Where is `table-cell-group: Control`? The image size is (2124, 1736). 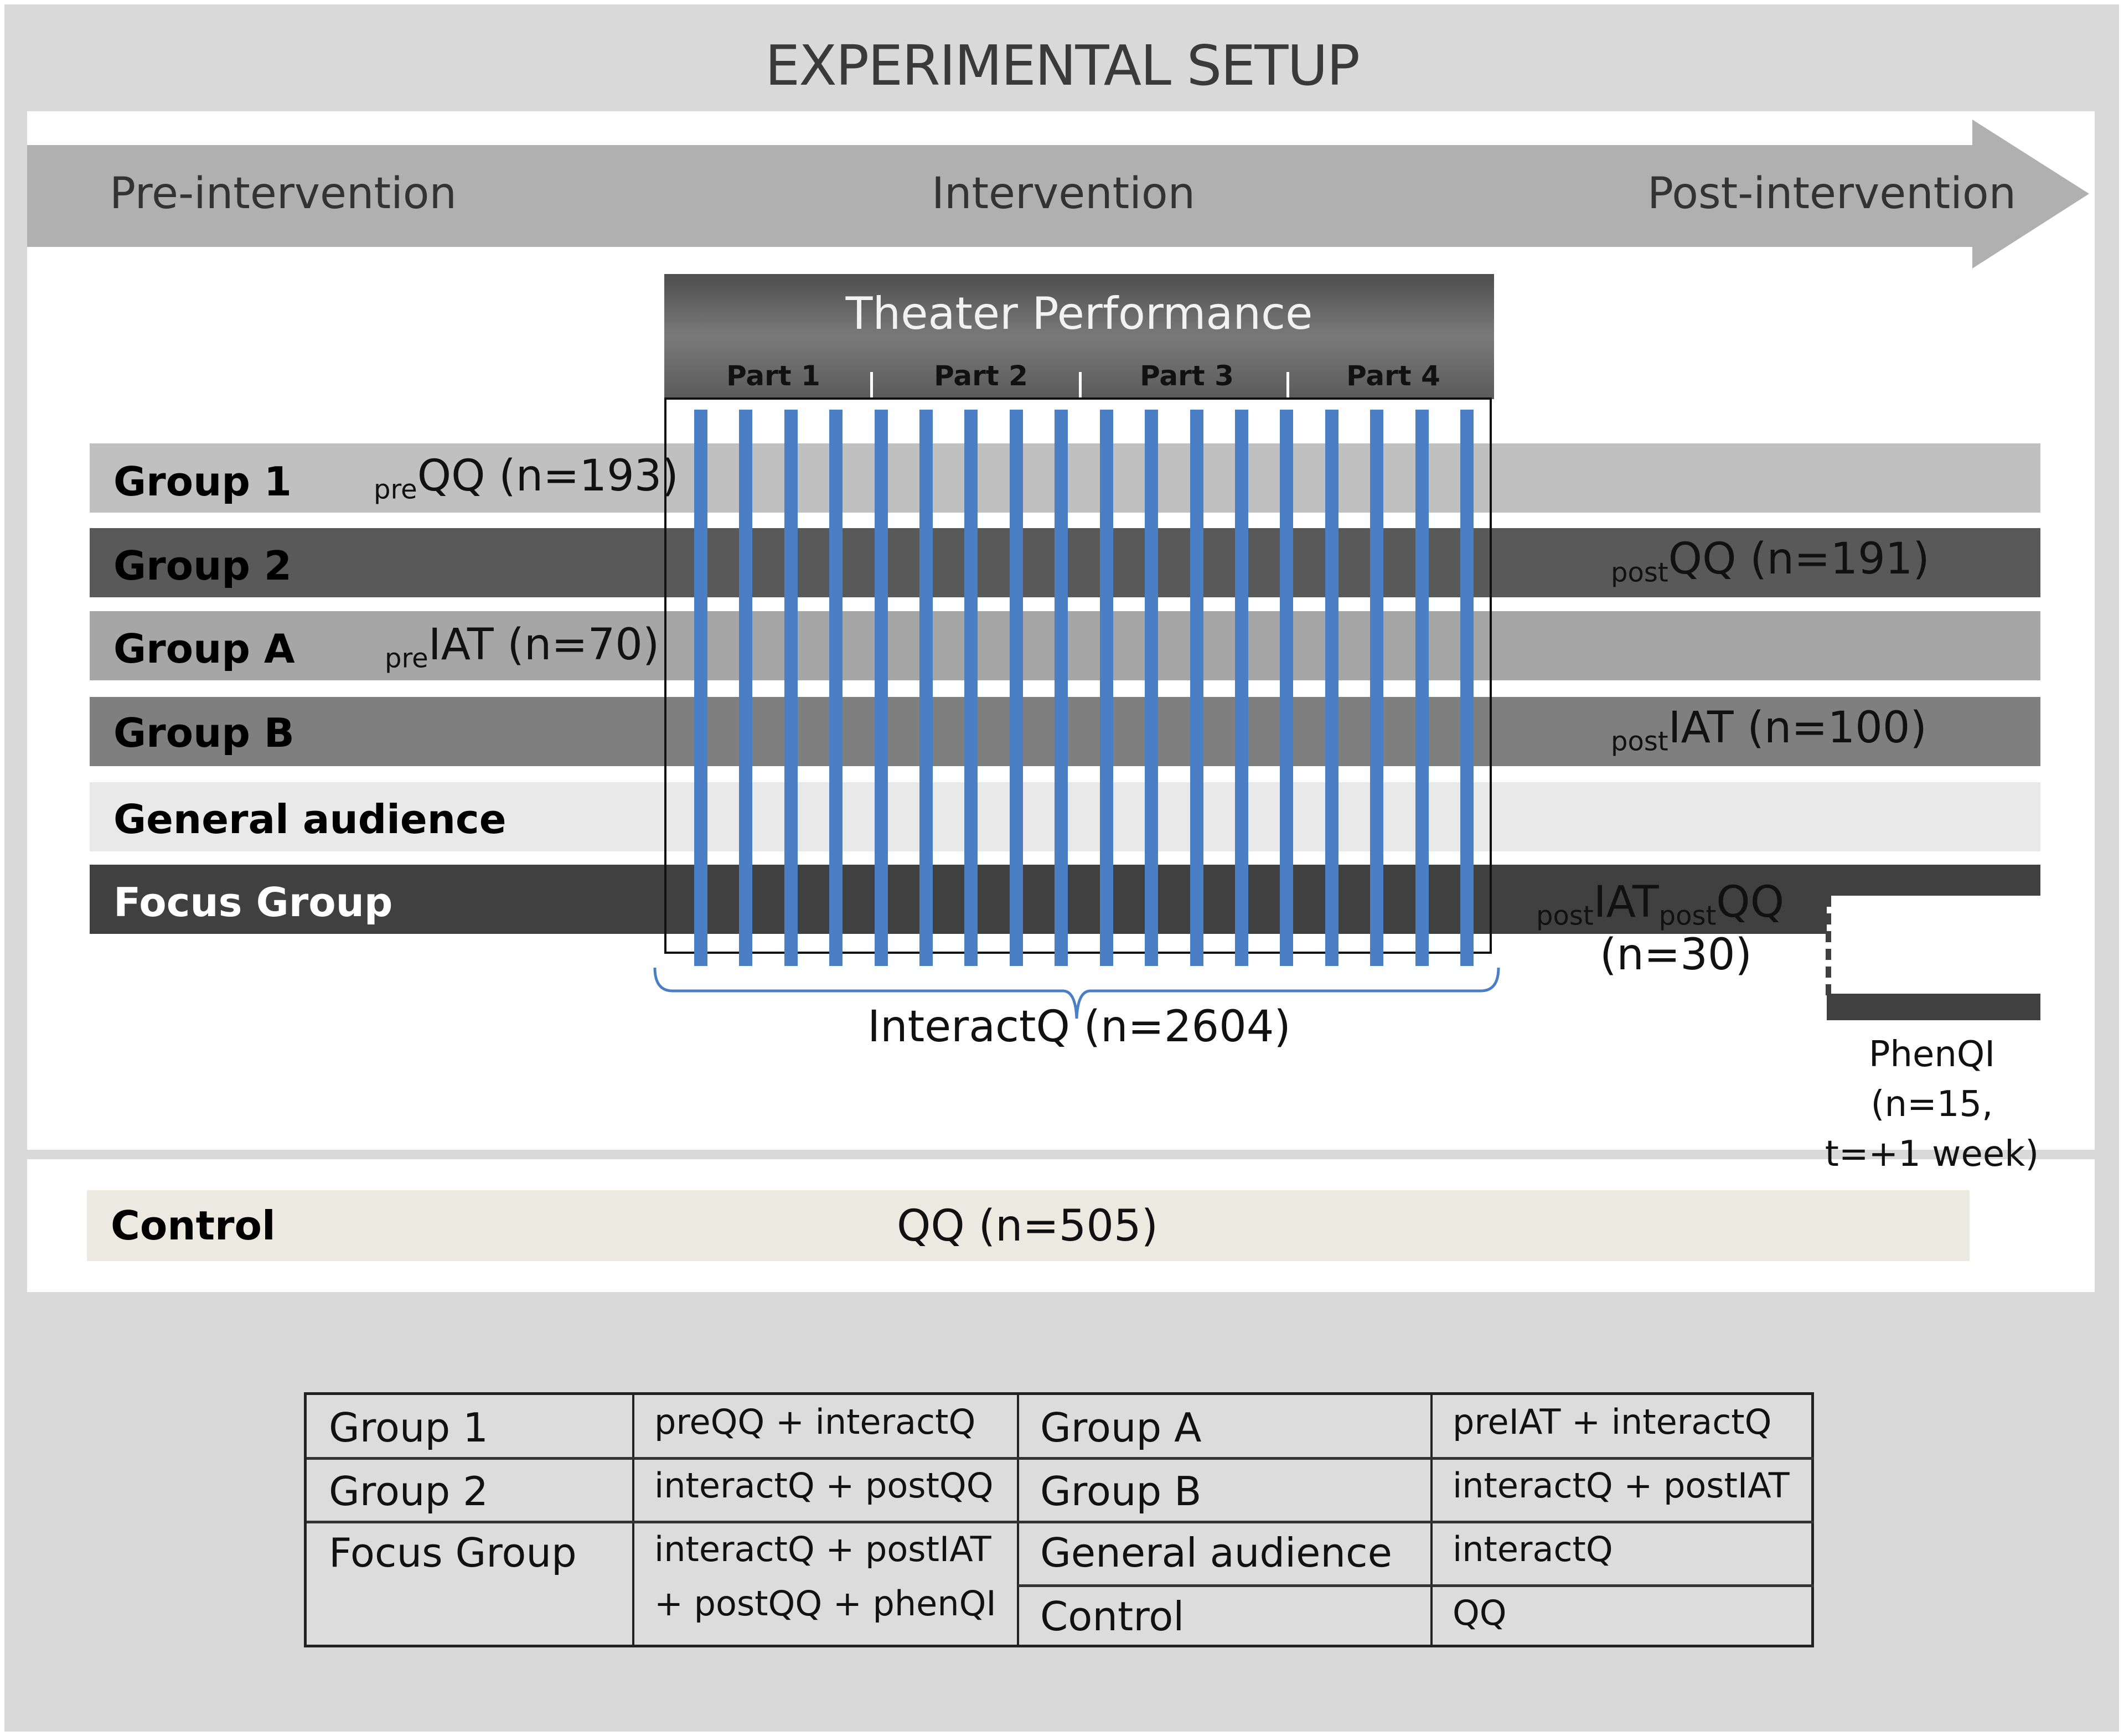 table-cell-group: Control is located at coordinates (1112, 1616).